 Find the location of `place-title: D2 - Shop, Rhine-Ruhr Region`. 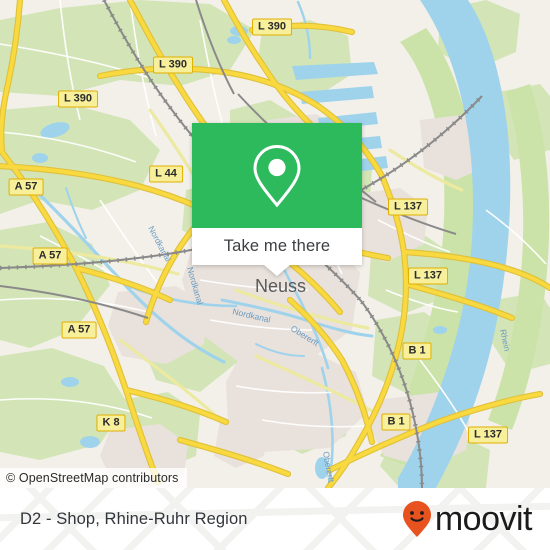

place-title: D2 - Shop, Rhine-Ruhr Region is located at coordinates (134, 518).